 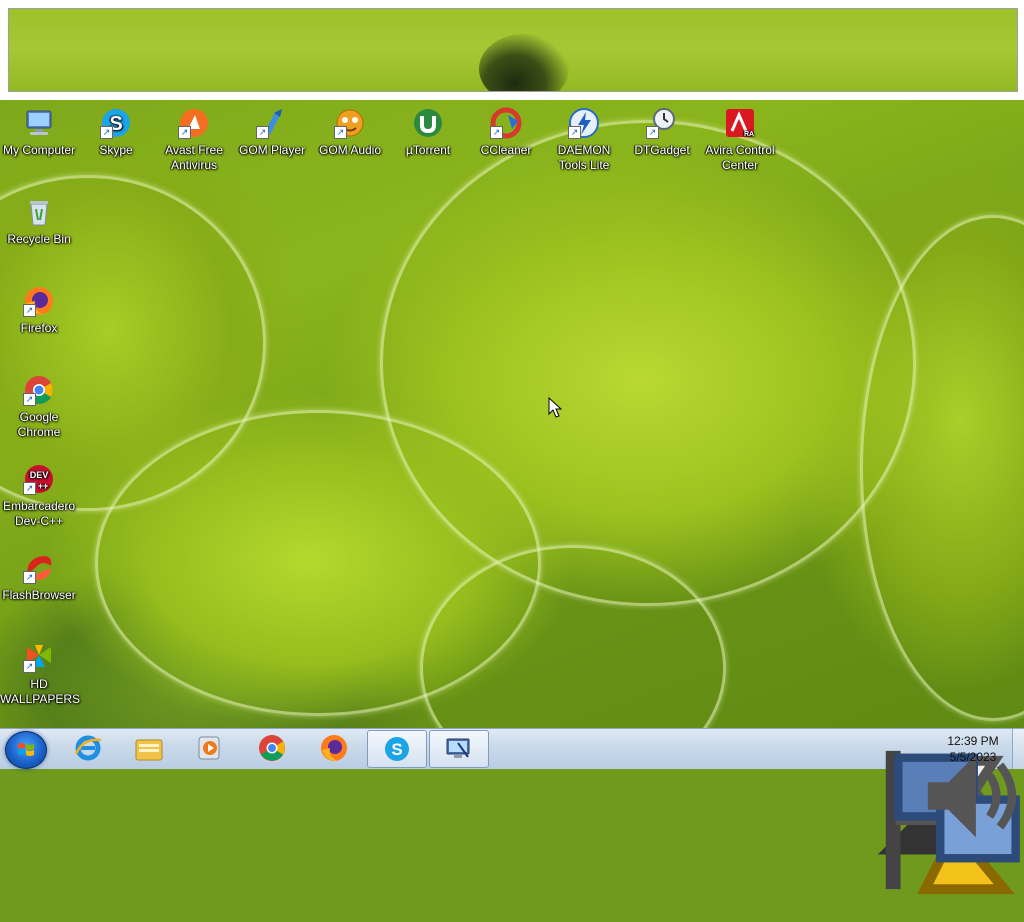 I want to click on desktop-icon-firefox: ↗ Firefox, so click(x=39, y=310).